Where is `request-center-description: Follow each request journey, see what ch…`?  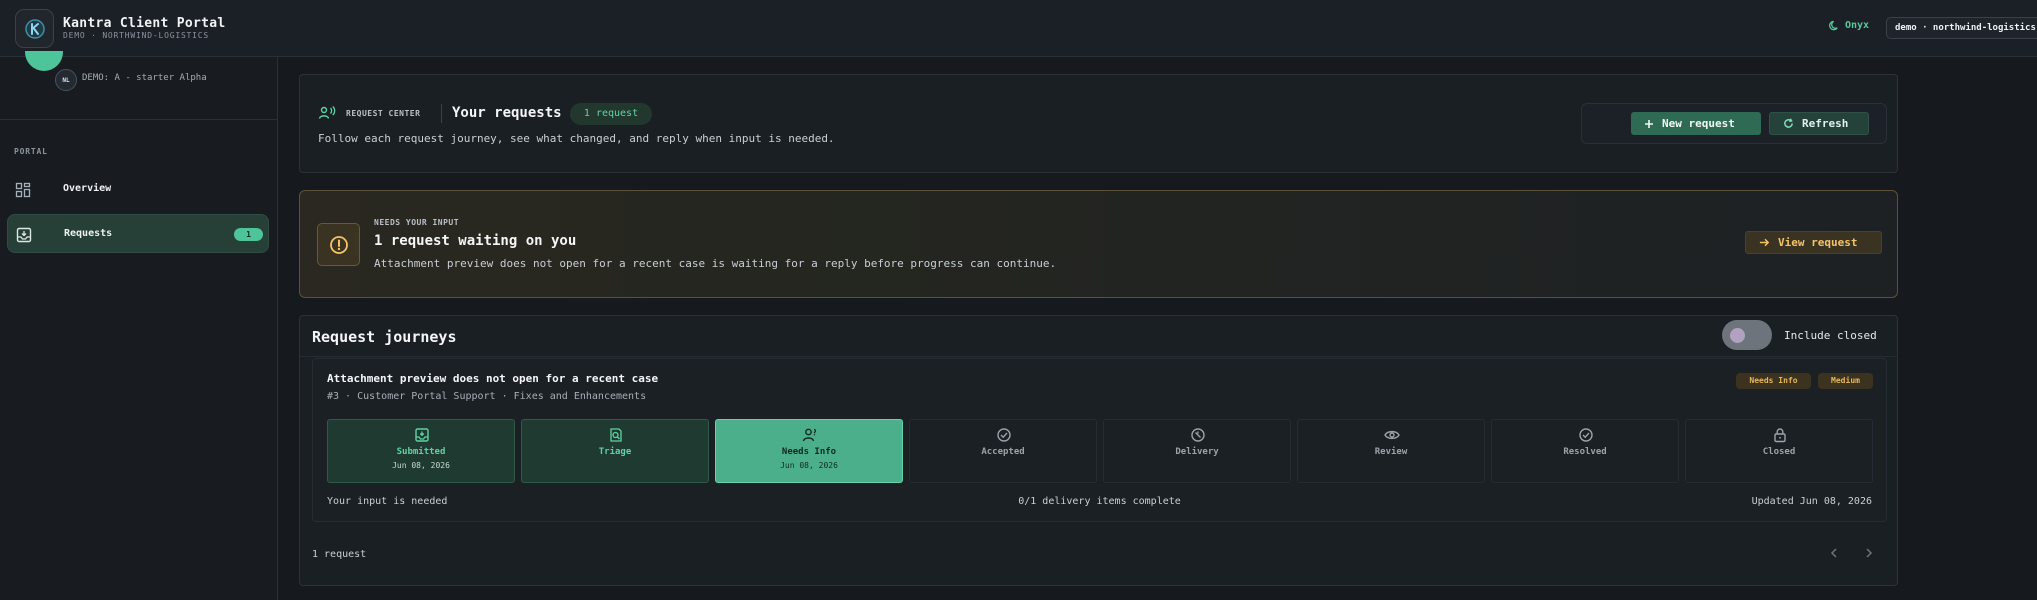
request-center-description: Follow each request journey, see what ch… is located at coordinates (576, 138).